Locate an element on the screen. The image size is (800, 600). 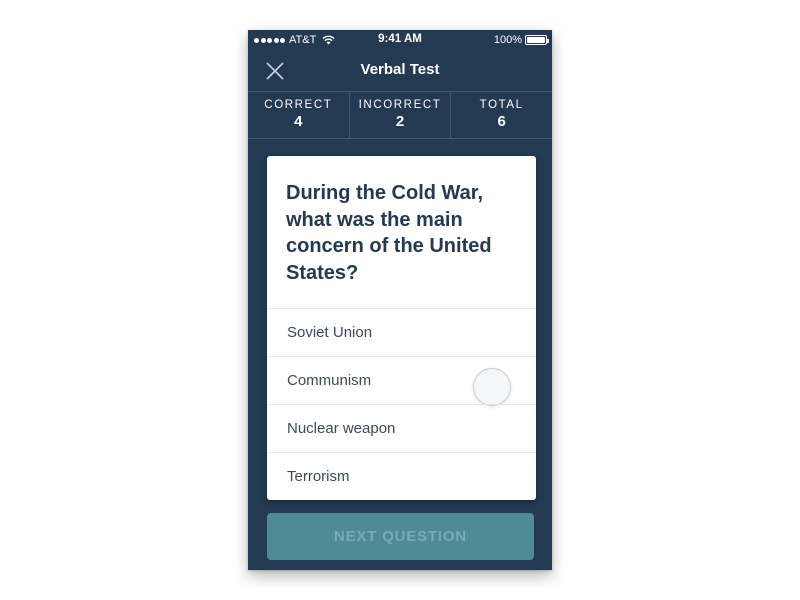
stat-value: 6 is located at coordinates (501, 121).